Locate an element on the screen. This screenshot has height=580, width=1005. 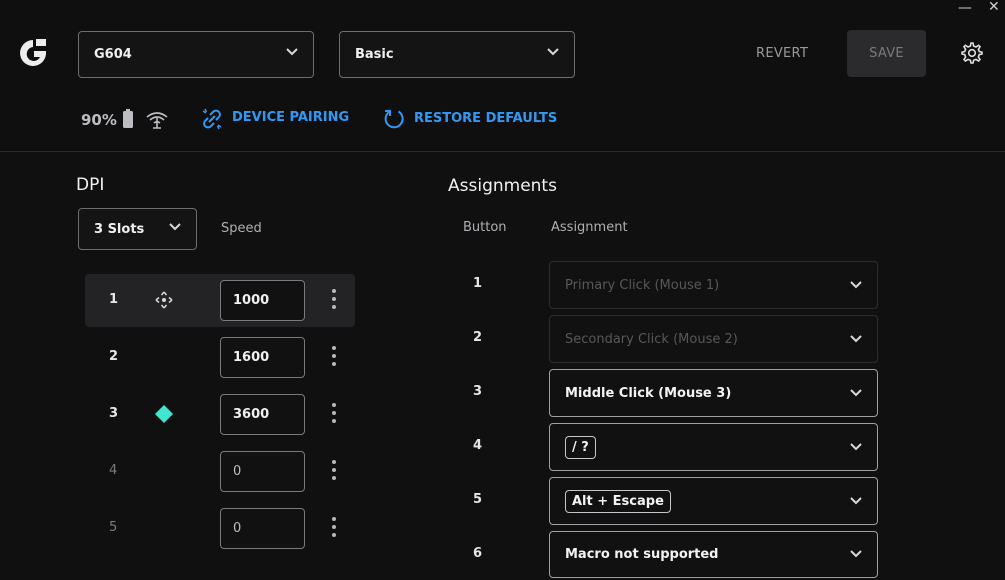
restore-defaults-link: RESTORE DEFAULTS is located at coordinates (470, 119).